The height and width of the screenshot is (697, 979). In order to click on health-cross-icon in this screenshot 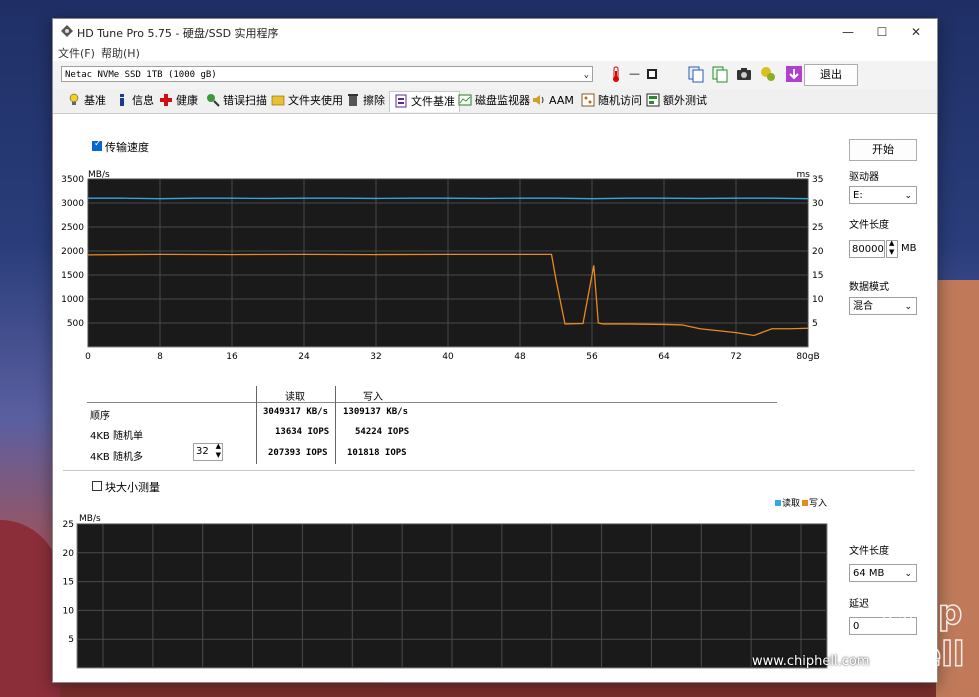, I will do `click(166, 100)`.